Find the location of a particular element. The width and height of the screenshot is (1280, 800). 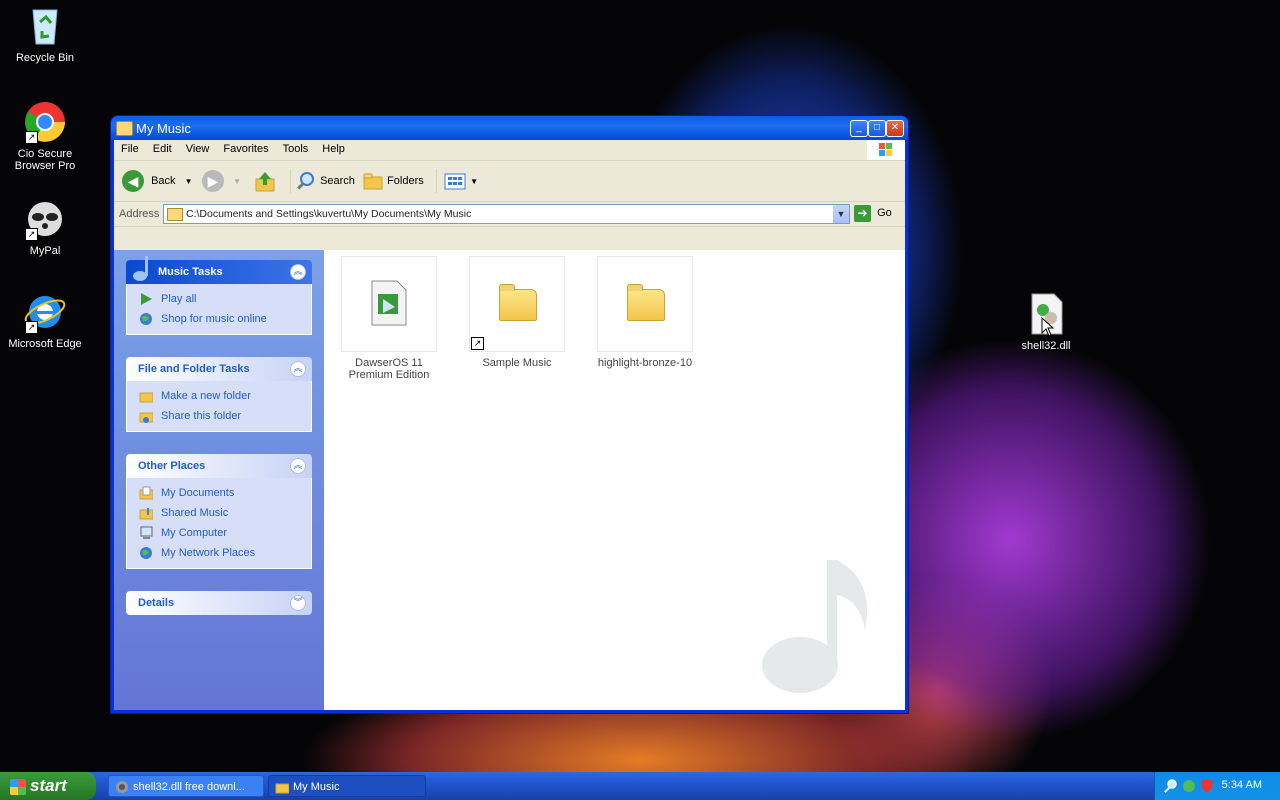

back-button: ◀ Back ▼ is located at coordinates (157, 181).